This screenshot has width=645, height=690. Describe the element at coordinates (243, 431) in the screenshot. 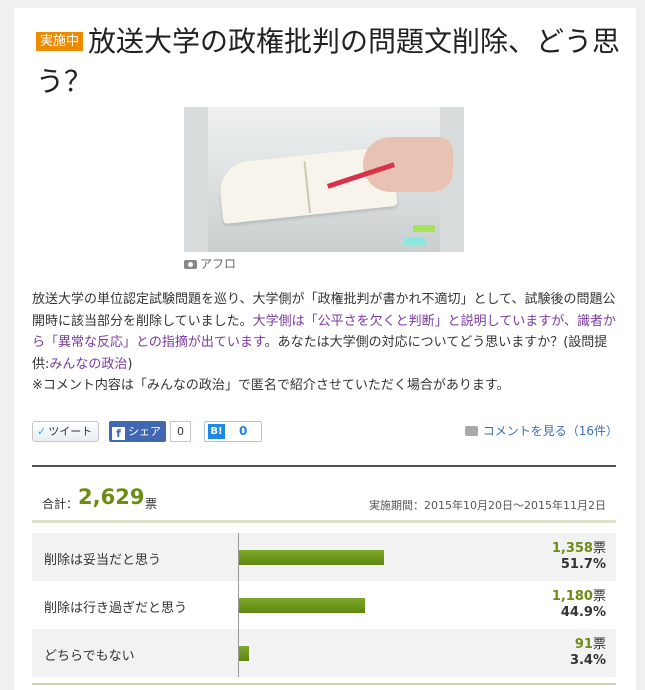

I see `hatena-count: 0` at that location.